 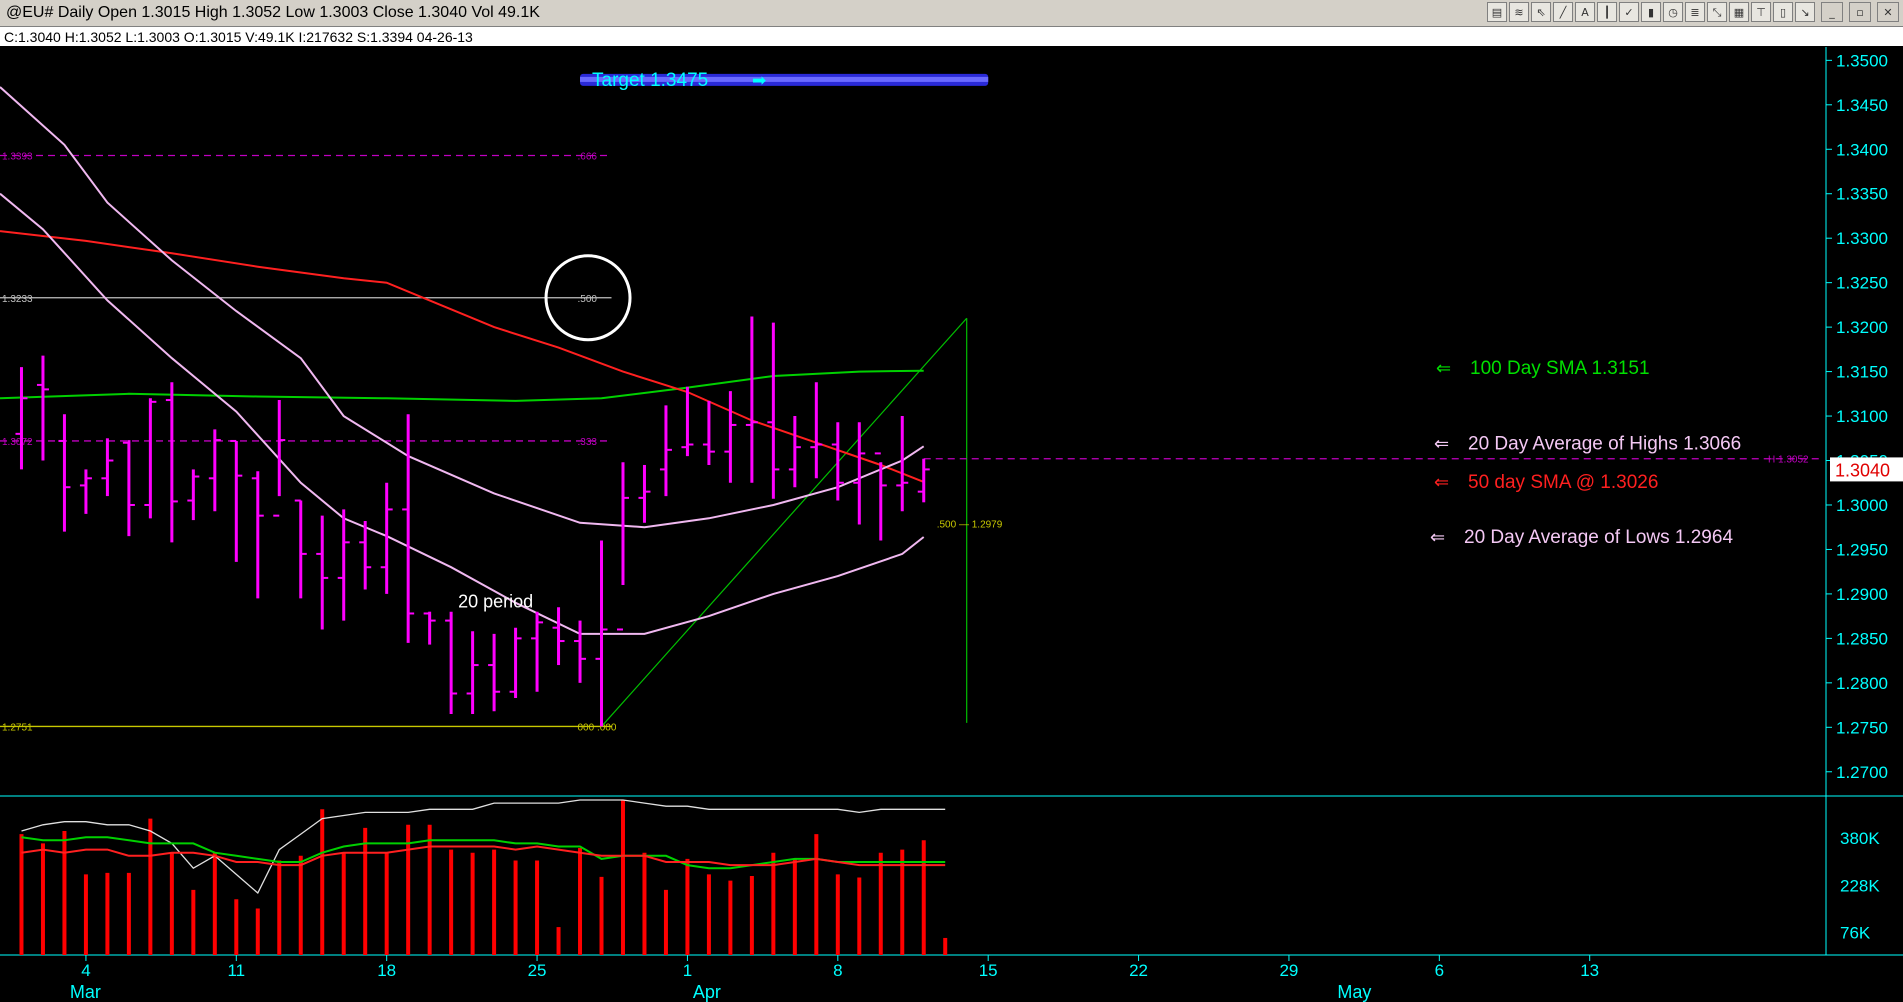 I want to click on price-tick-label: 1.2950, so click(x=1862, y=549).